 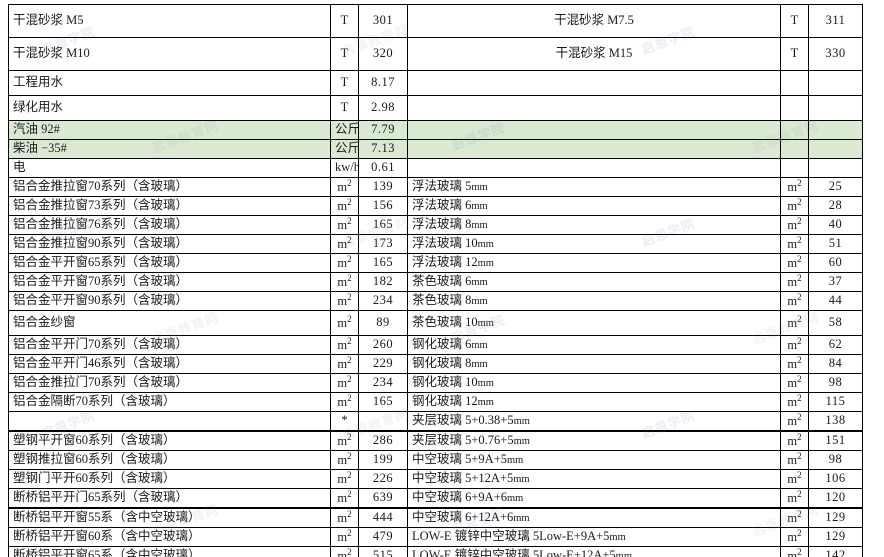 I want to click on material-name-left: 铝合金平开窗65系列（含玻璃）, so click(x=169, y=263).